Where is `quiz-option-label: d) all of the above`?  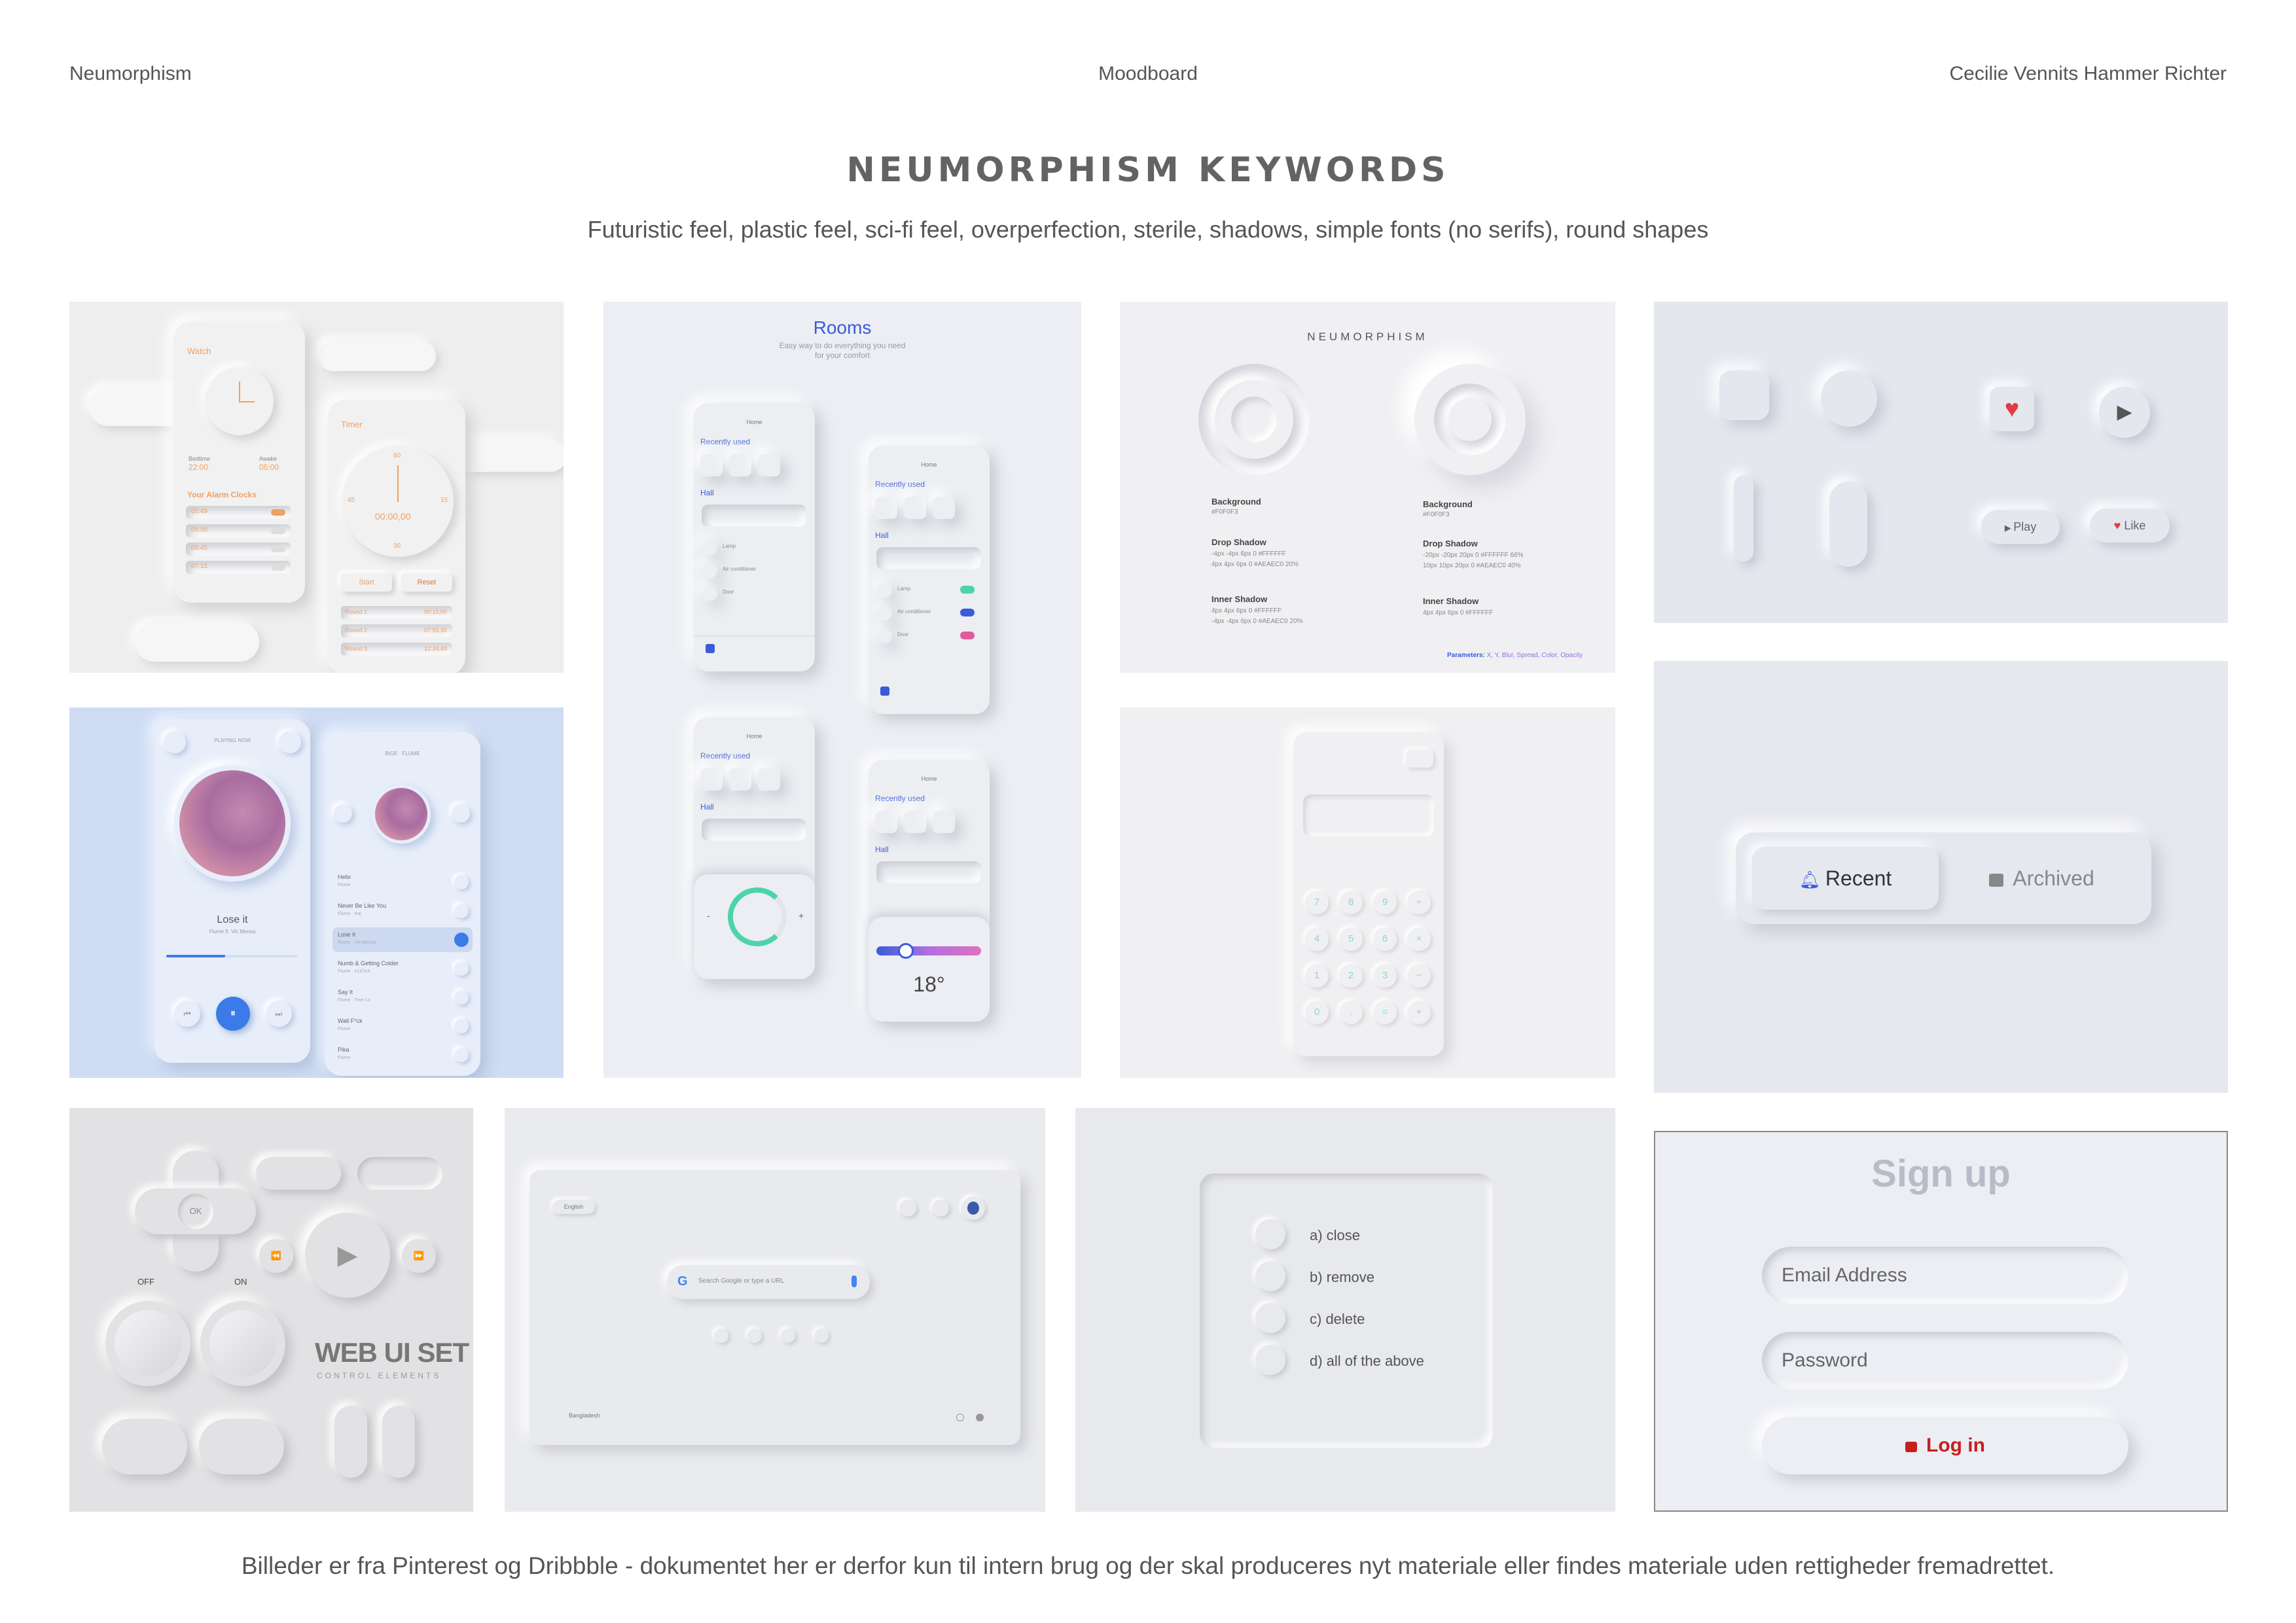
quiz-option-label: d) all of the above is located at coordinates (1367, 1361).